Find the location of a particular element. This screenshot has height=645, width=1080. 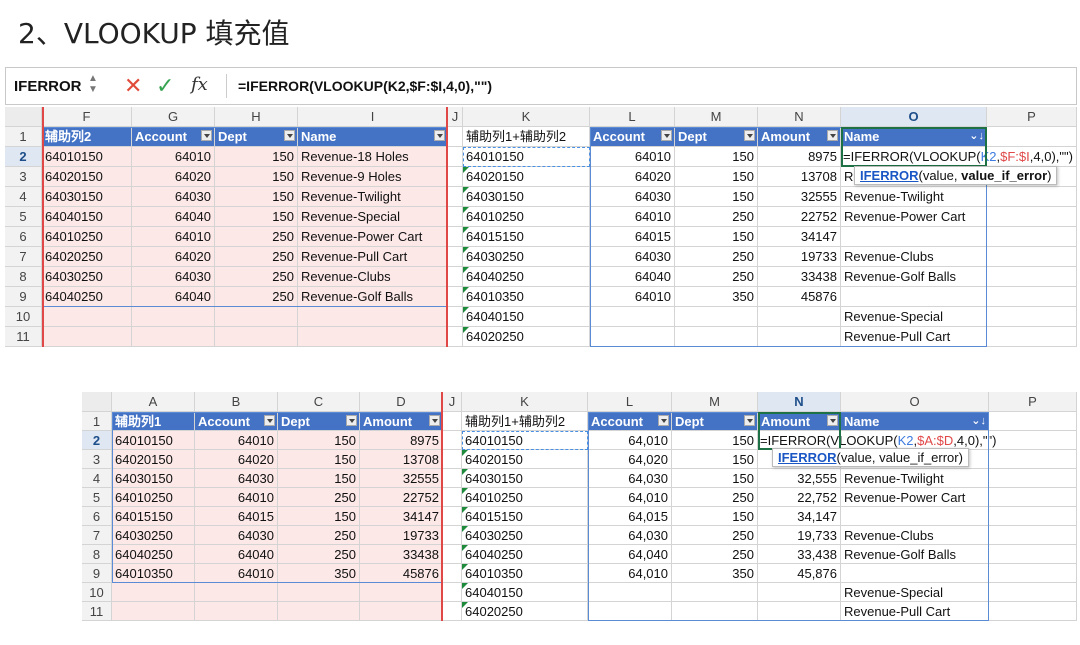

cell-M9: 350 is located at coordinates (716, 297).